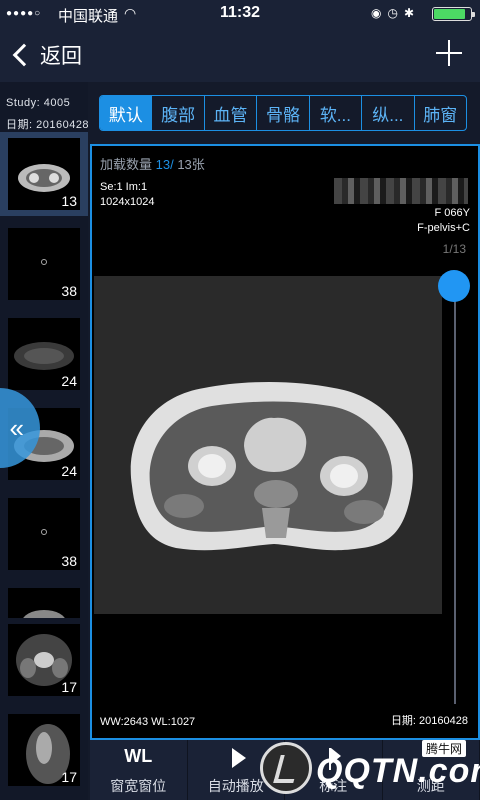 This screenshot has height=800, width=480. Describe the element at coordinates (395, 13) in the screenshot. I see `system-icons: ◉◷✱` at that location.